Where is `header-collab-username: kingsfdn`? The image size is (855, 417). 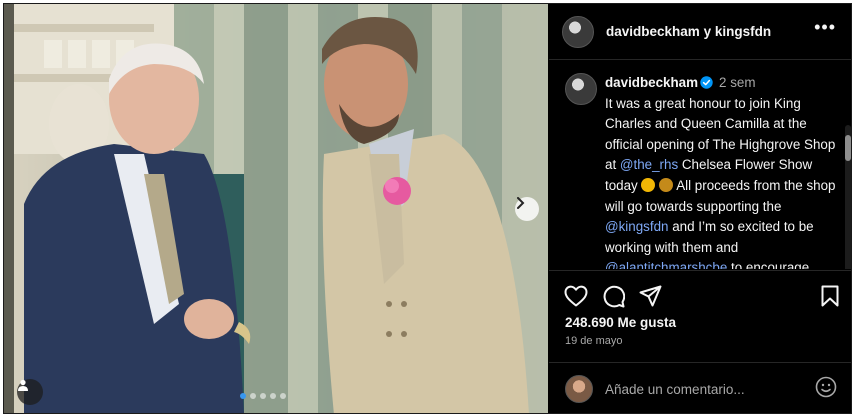 header-collab-username: kingsfdn is located at coordinates (743, 31).